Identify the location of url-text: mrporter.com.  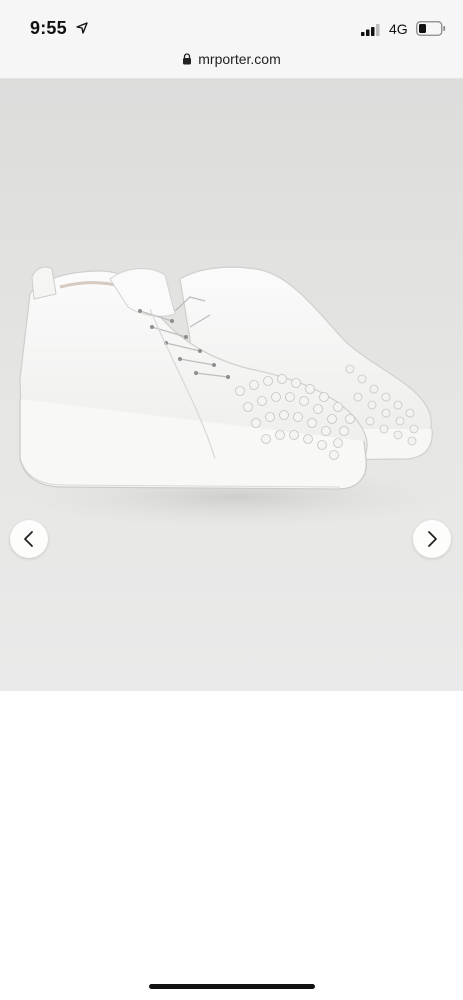
(239, 59).